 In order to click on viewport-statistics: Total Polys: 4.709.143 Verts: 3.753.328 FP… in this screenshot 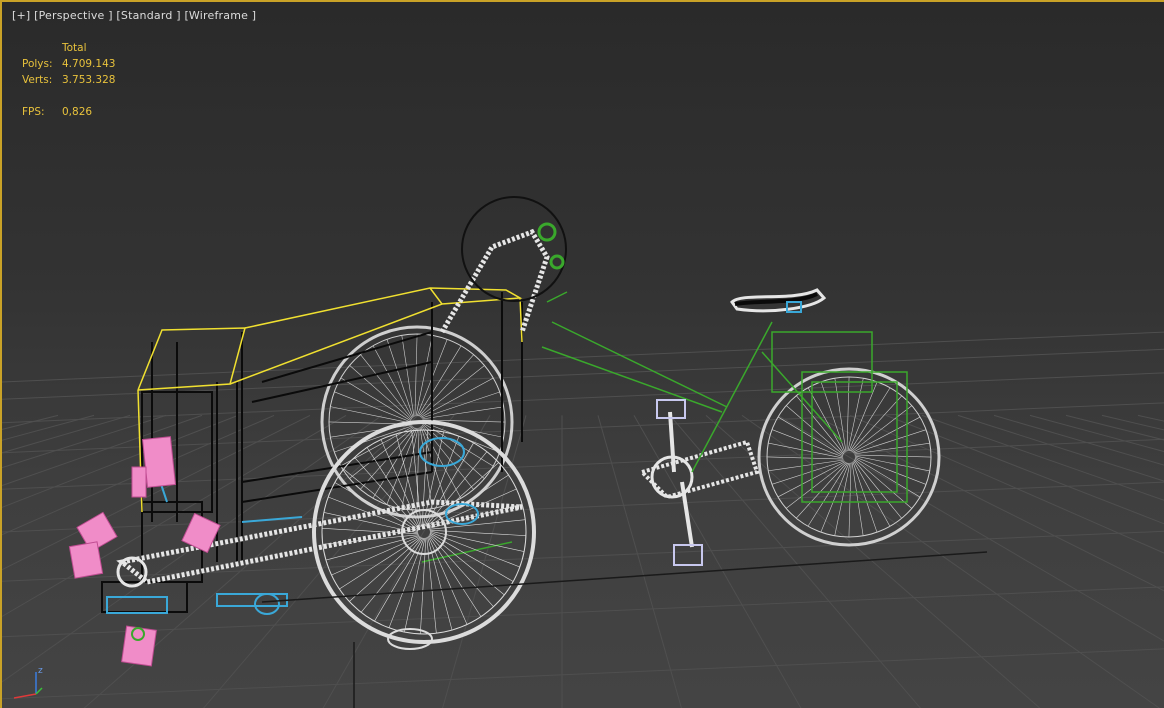, I will do `click(68, 80)`.